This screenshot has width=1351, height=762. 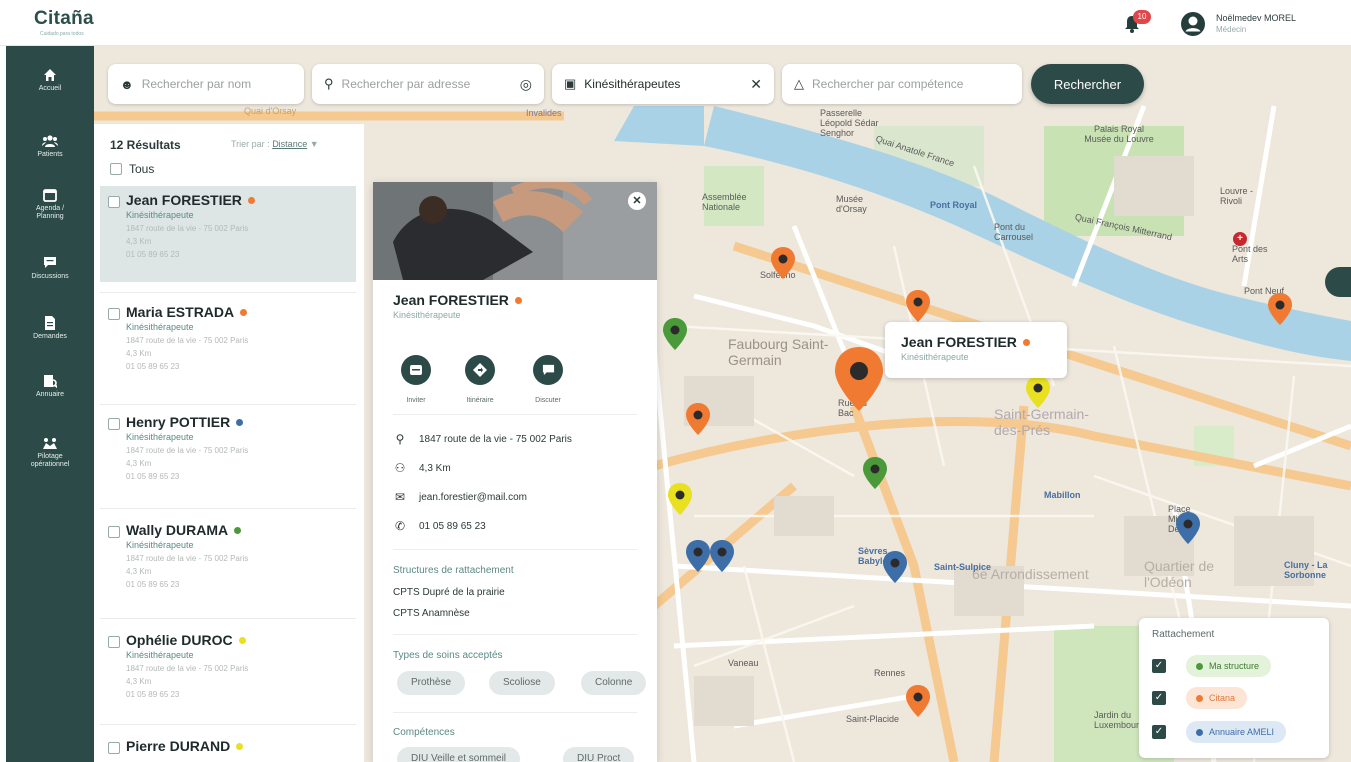 I want to click on calendar-icon, so click(x=50, y=195).